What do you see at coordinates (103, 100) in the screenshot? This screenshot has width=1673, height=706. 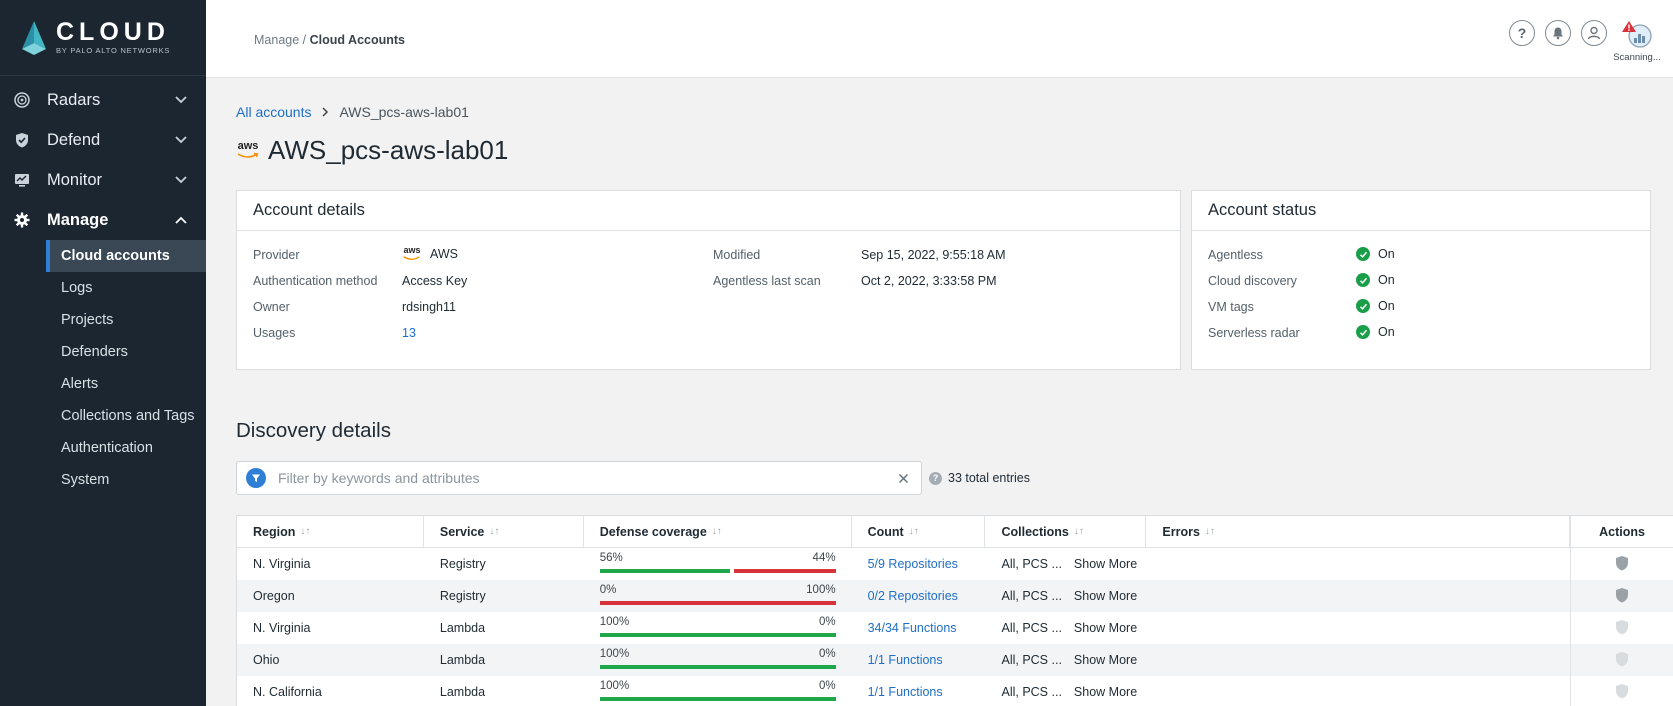 I see `nav-item-radars: Radars` at bounding box center [103, 100].